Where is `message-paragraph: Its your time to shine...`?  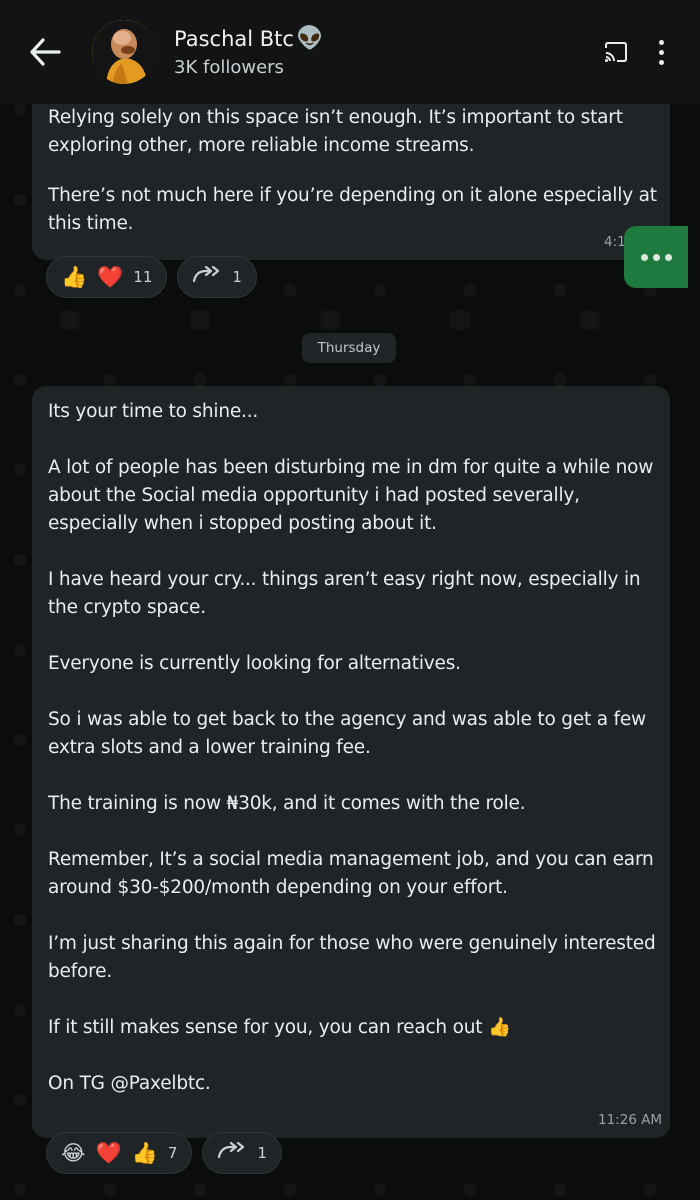
message-paragraph: Its your time to shine... is located at coordinates (153, 411).